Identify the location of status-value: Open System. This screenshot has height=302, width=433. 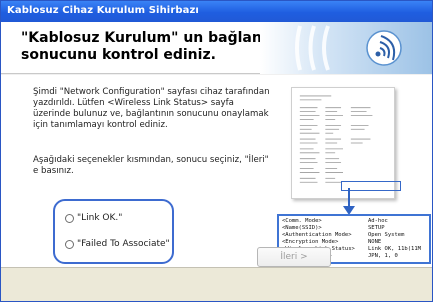
(386, 235).